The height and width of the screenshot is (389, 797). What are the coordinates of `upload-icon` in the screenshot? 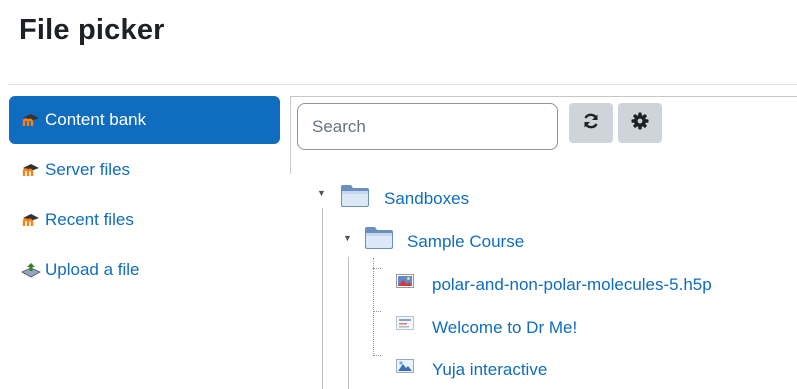 It's located at (32, 270).